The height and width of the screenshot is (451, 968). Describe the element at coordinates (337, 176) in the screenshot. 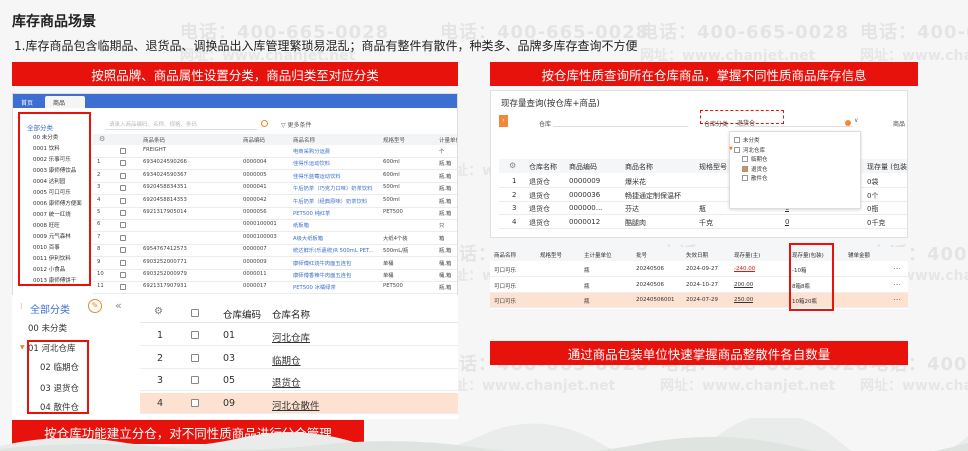

I see `product-name-link: 佳得乐蓝莓运动饮料` at that location.